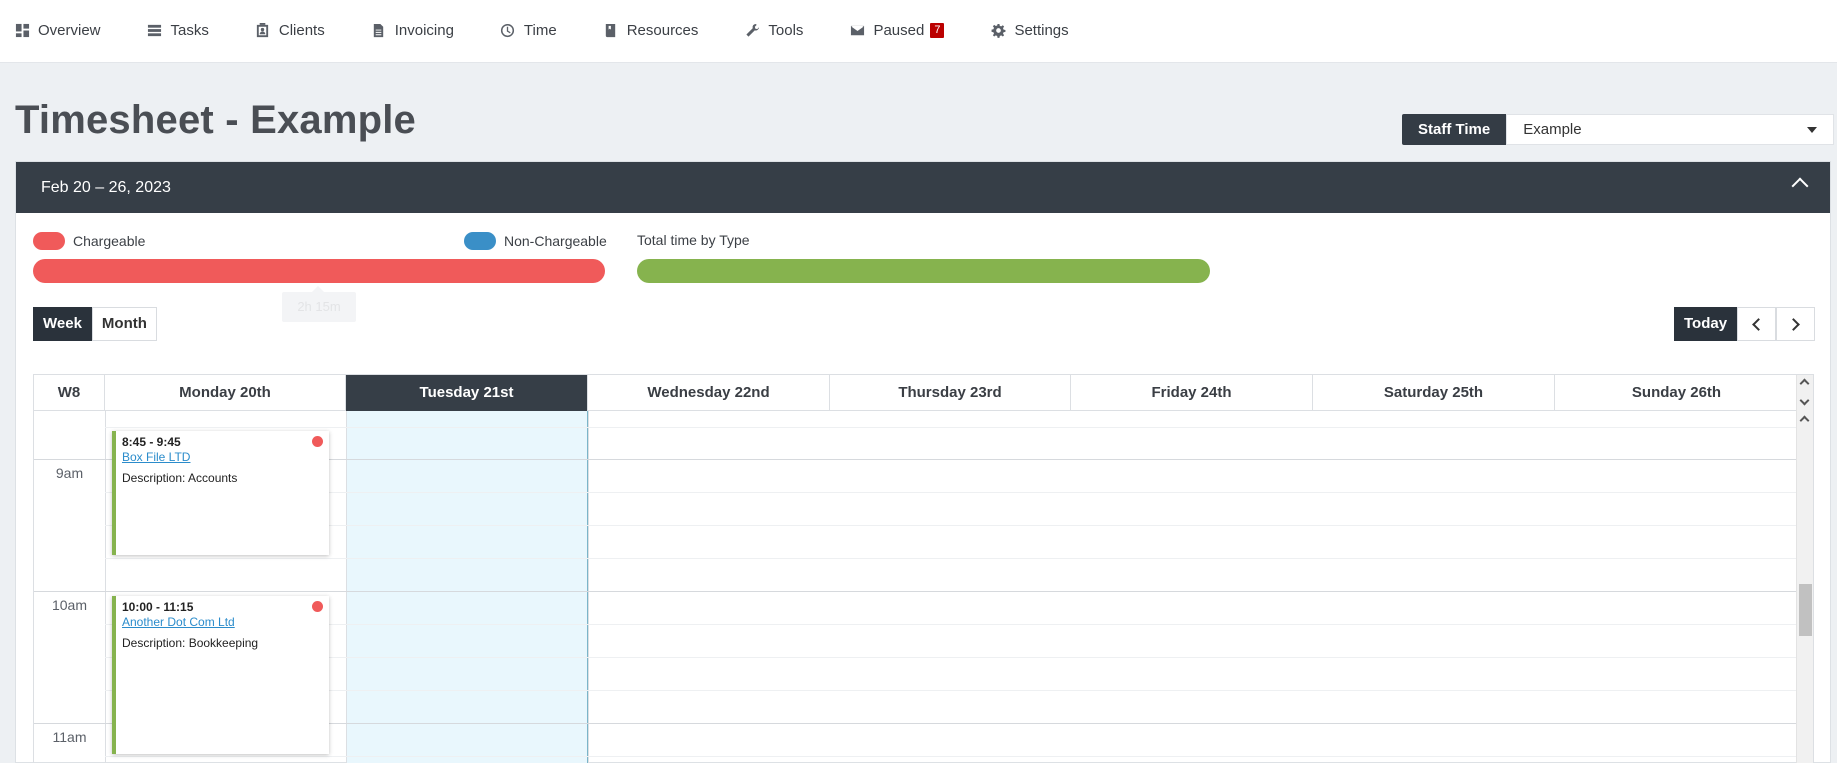 The width and height of the screenshot is (1837, 763). What do you see at coordinates (752, 30) in the screenshot?
I see `wrench-icon` at bounding box center [752, 30].